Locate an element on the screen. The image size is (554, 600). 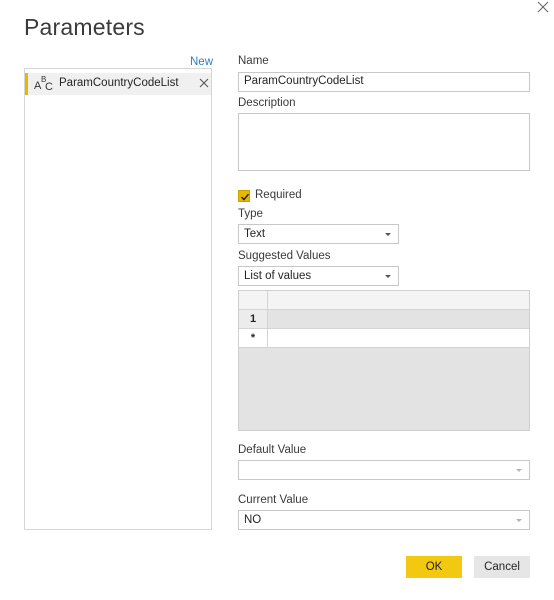
table-row: * is located at coordinates (384, 338).